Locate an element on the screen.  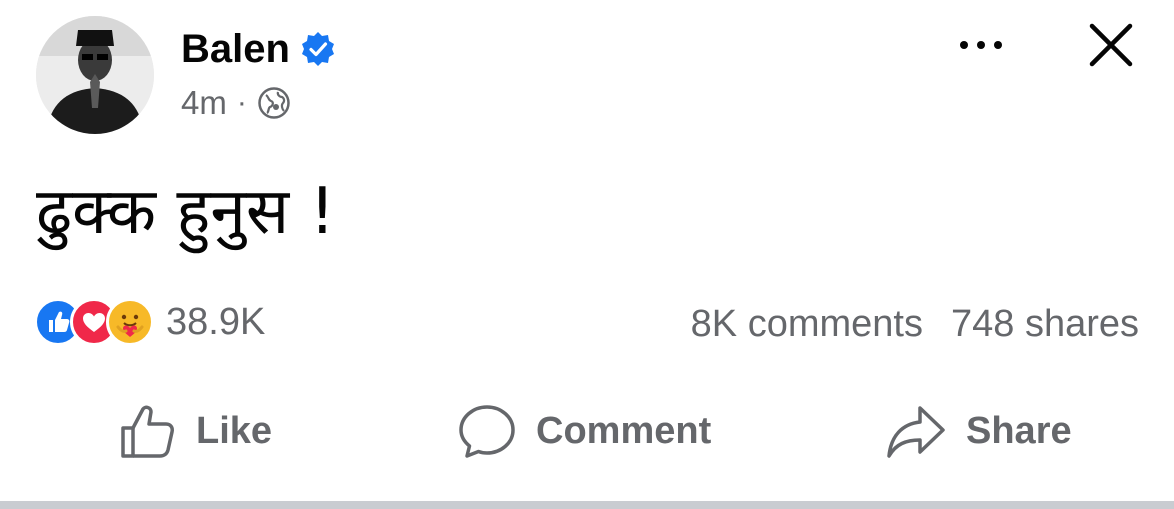
more-options-button is located at coordinates (981, 45).